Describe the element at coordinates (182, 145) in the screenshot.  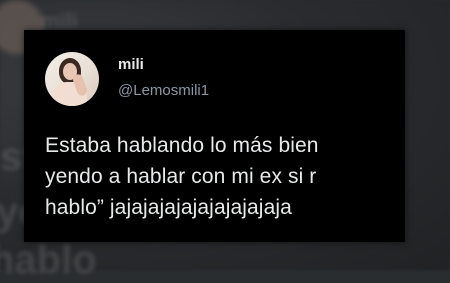
I see `tweet-line-1: Estaba hablando lo más bien` at that location.